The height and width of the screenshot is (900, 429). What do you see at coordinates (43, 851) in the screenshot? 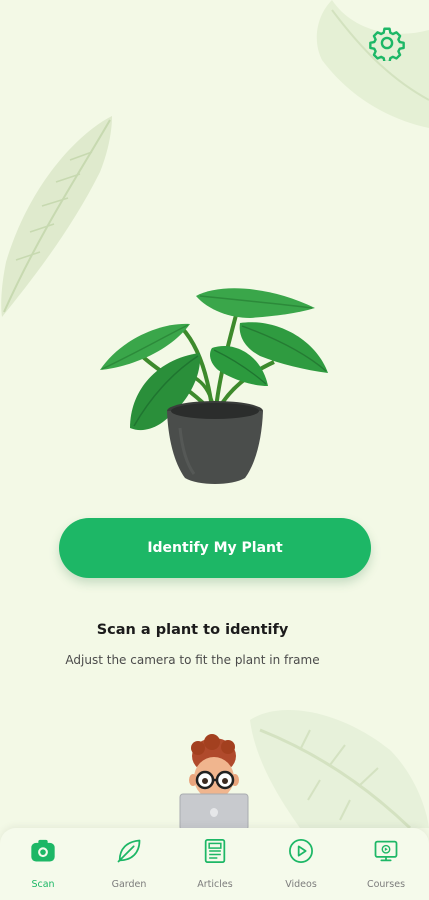
I see `camera-icon` at bounding box center [43, 851].